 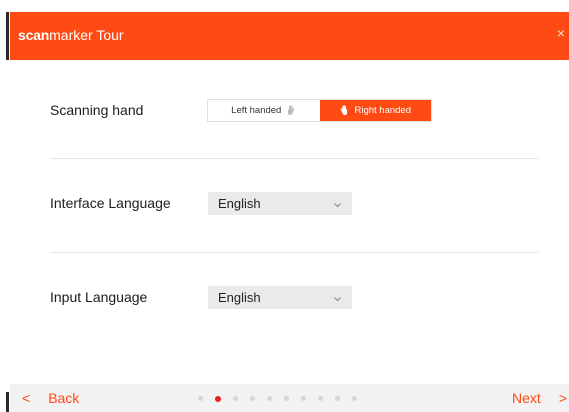 What do you see at coordinates (108, 35) in the screenshot?
I see `title-suffix: Tour` at bounding box center [108, 35].